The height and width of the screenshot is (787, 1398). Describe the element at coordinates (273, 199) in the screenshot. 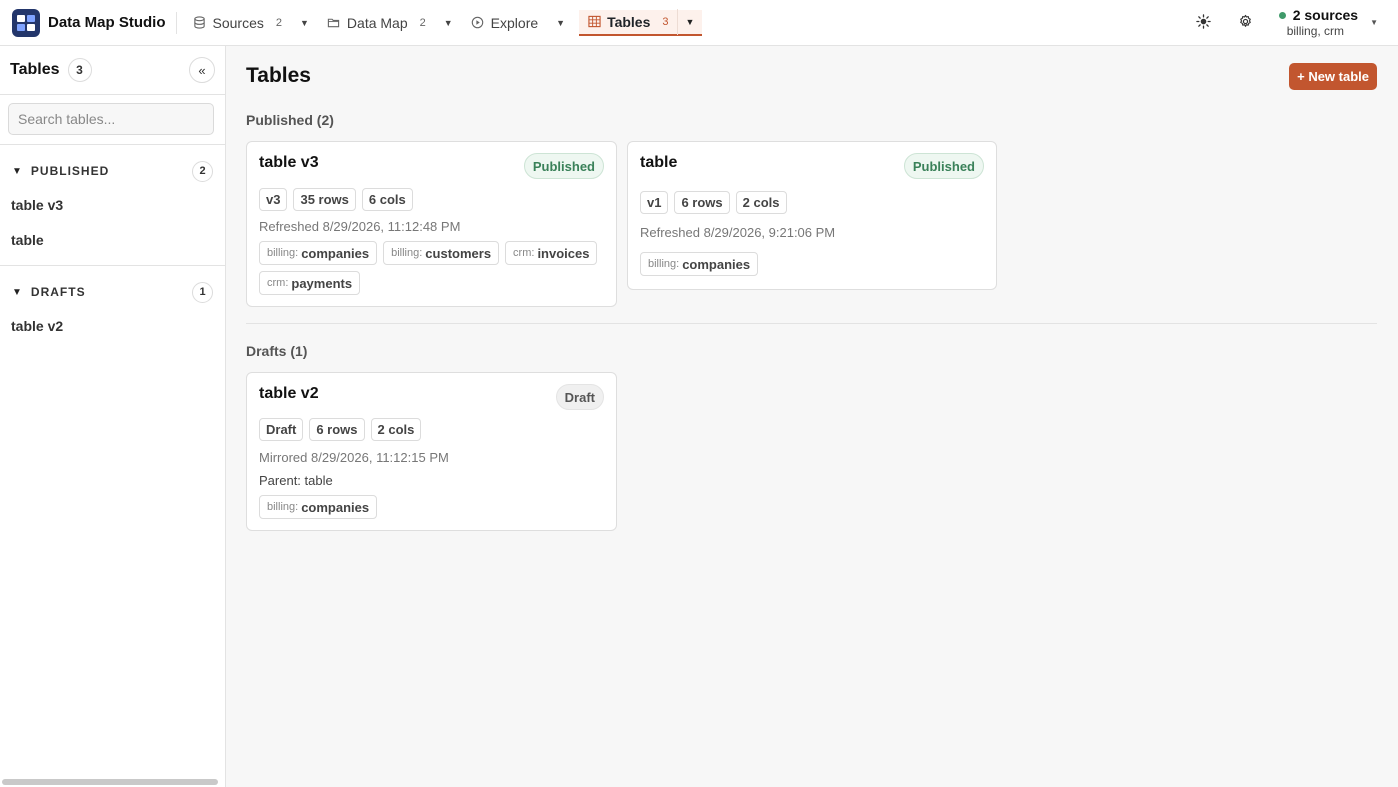

I see `version-chip: v3` at that location.